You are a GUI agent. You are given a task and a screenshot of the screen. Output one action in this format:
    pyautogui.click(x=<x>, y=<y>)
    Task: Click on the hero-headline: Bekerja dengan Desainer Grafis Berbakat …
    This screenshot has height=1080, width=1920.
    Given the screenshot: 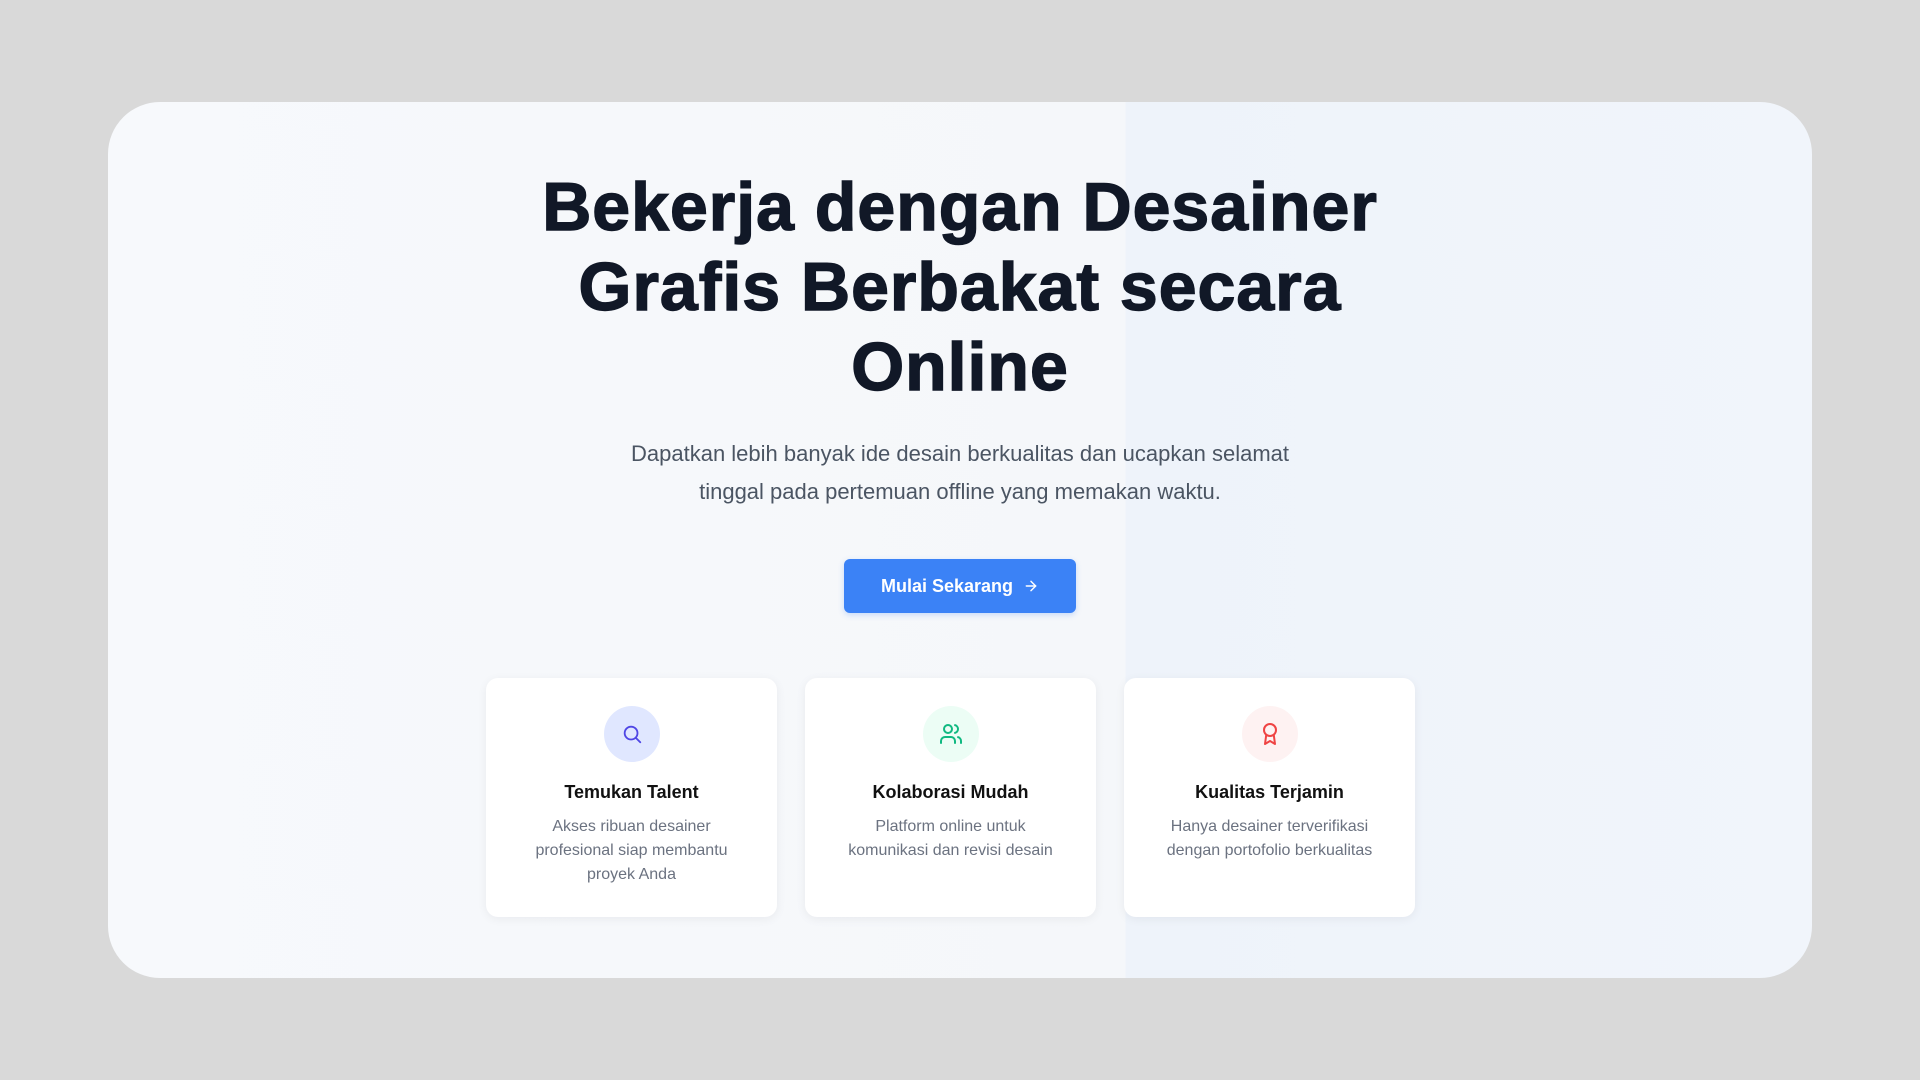 What is the action you would take?
    pyautogui.click(x=960, y=286)
    